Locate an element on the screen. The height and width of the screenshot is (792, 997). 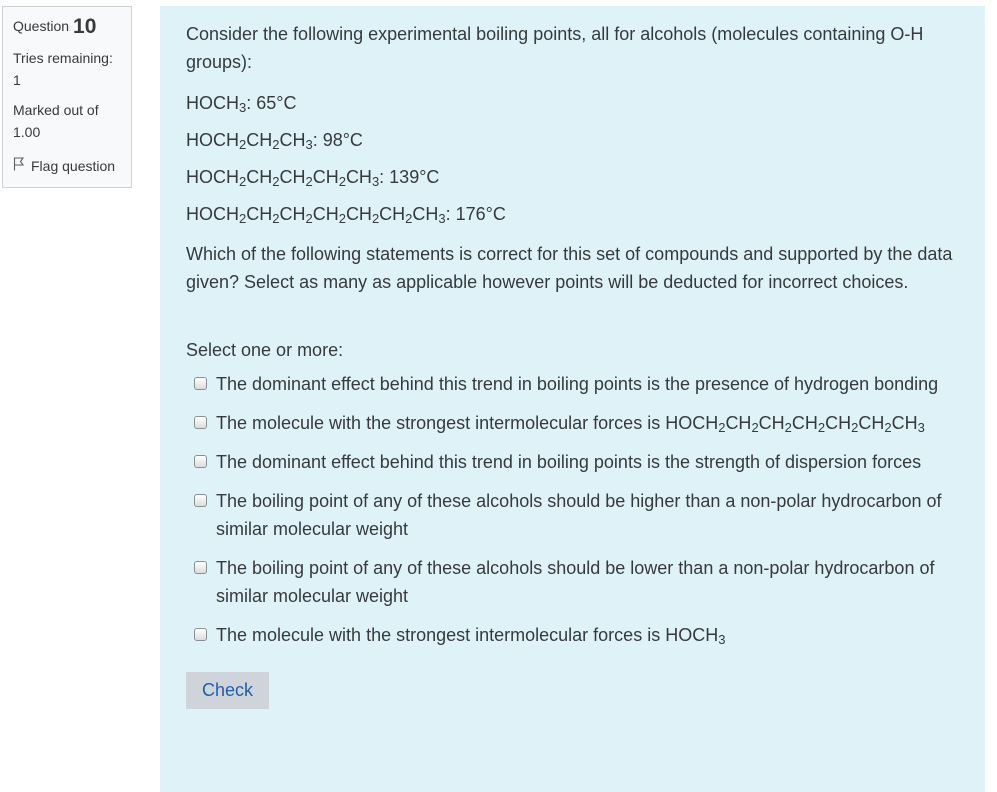
tries-remaining: Tries remaining: 1 is located at coordinates (67, 69).